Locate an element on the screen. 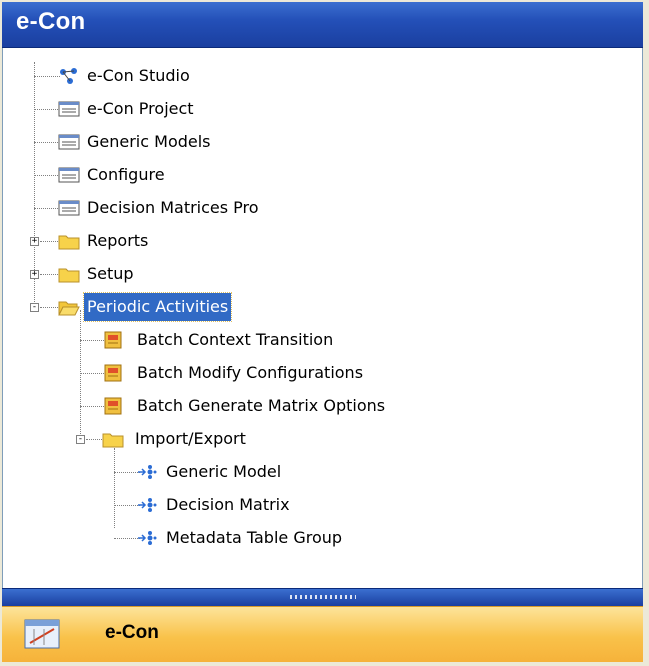  network-icon is located at coordinates (68, 76).